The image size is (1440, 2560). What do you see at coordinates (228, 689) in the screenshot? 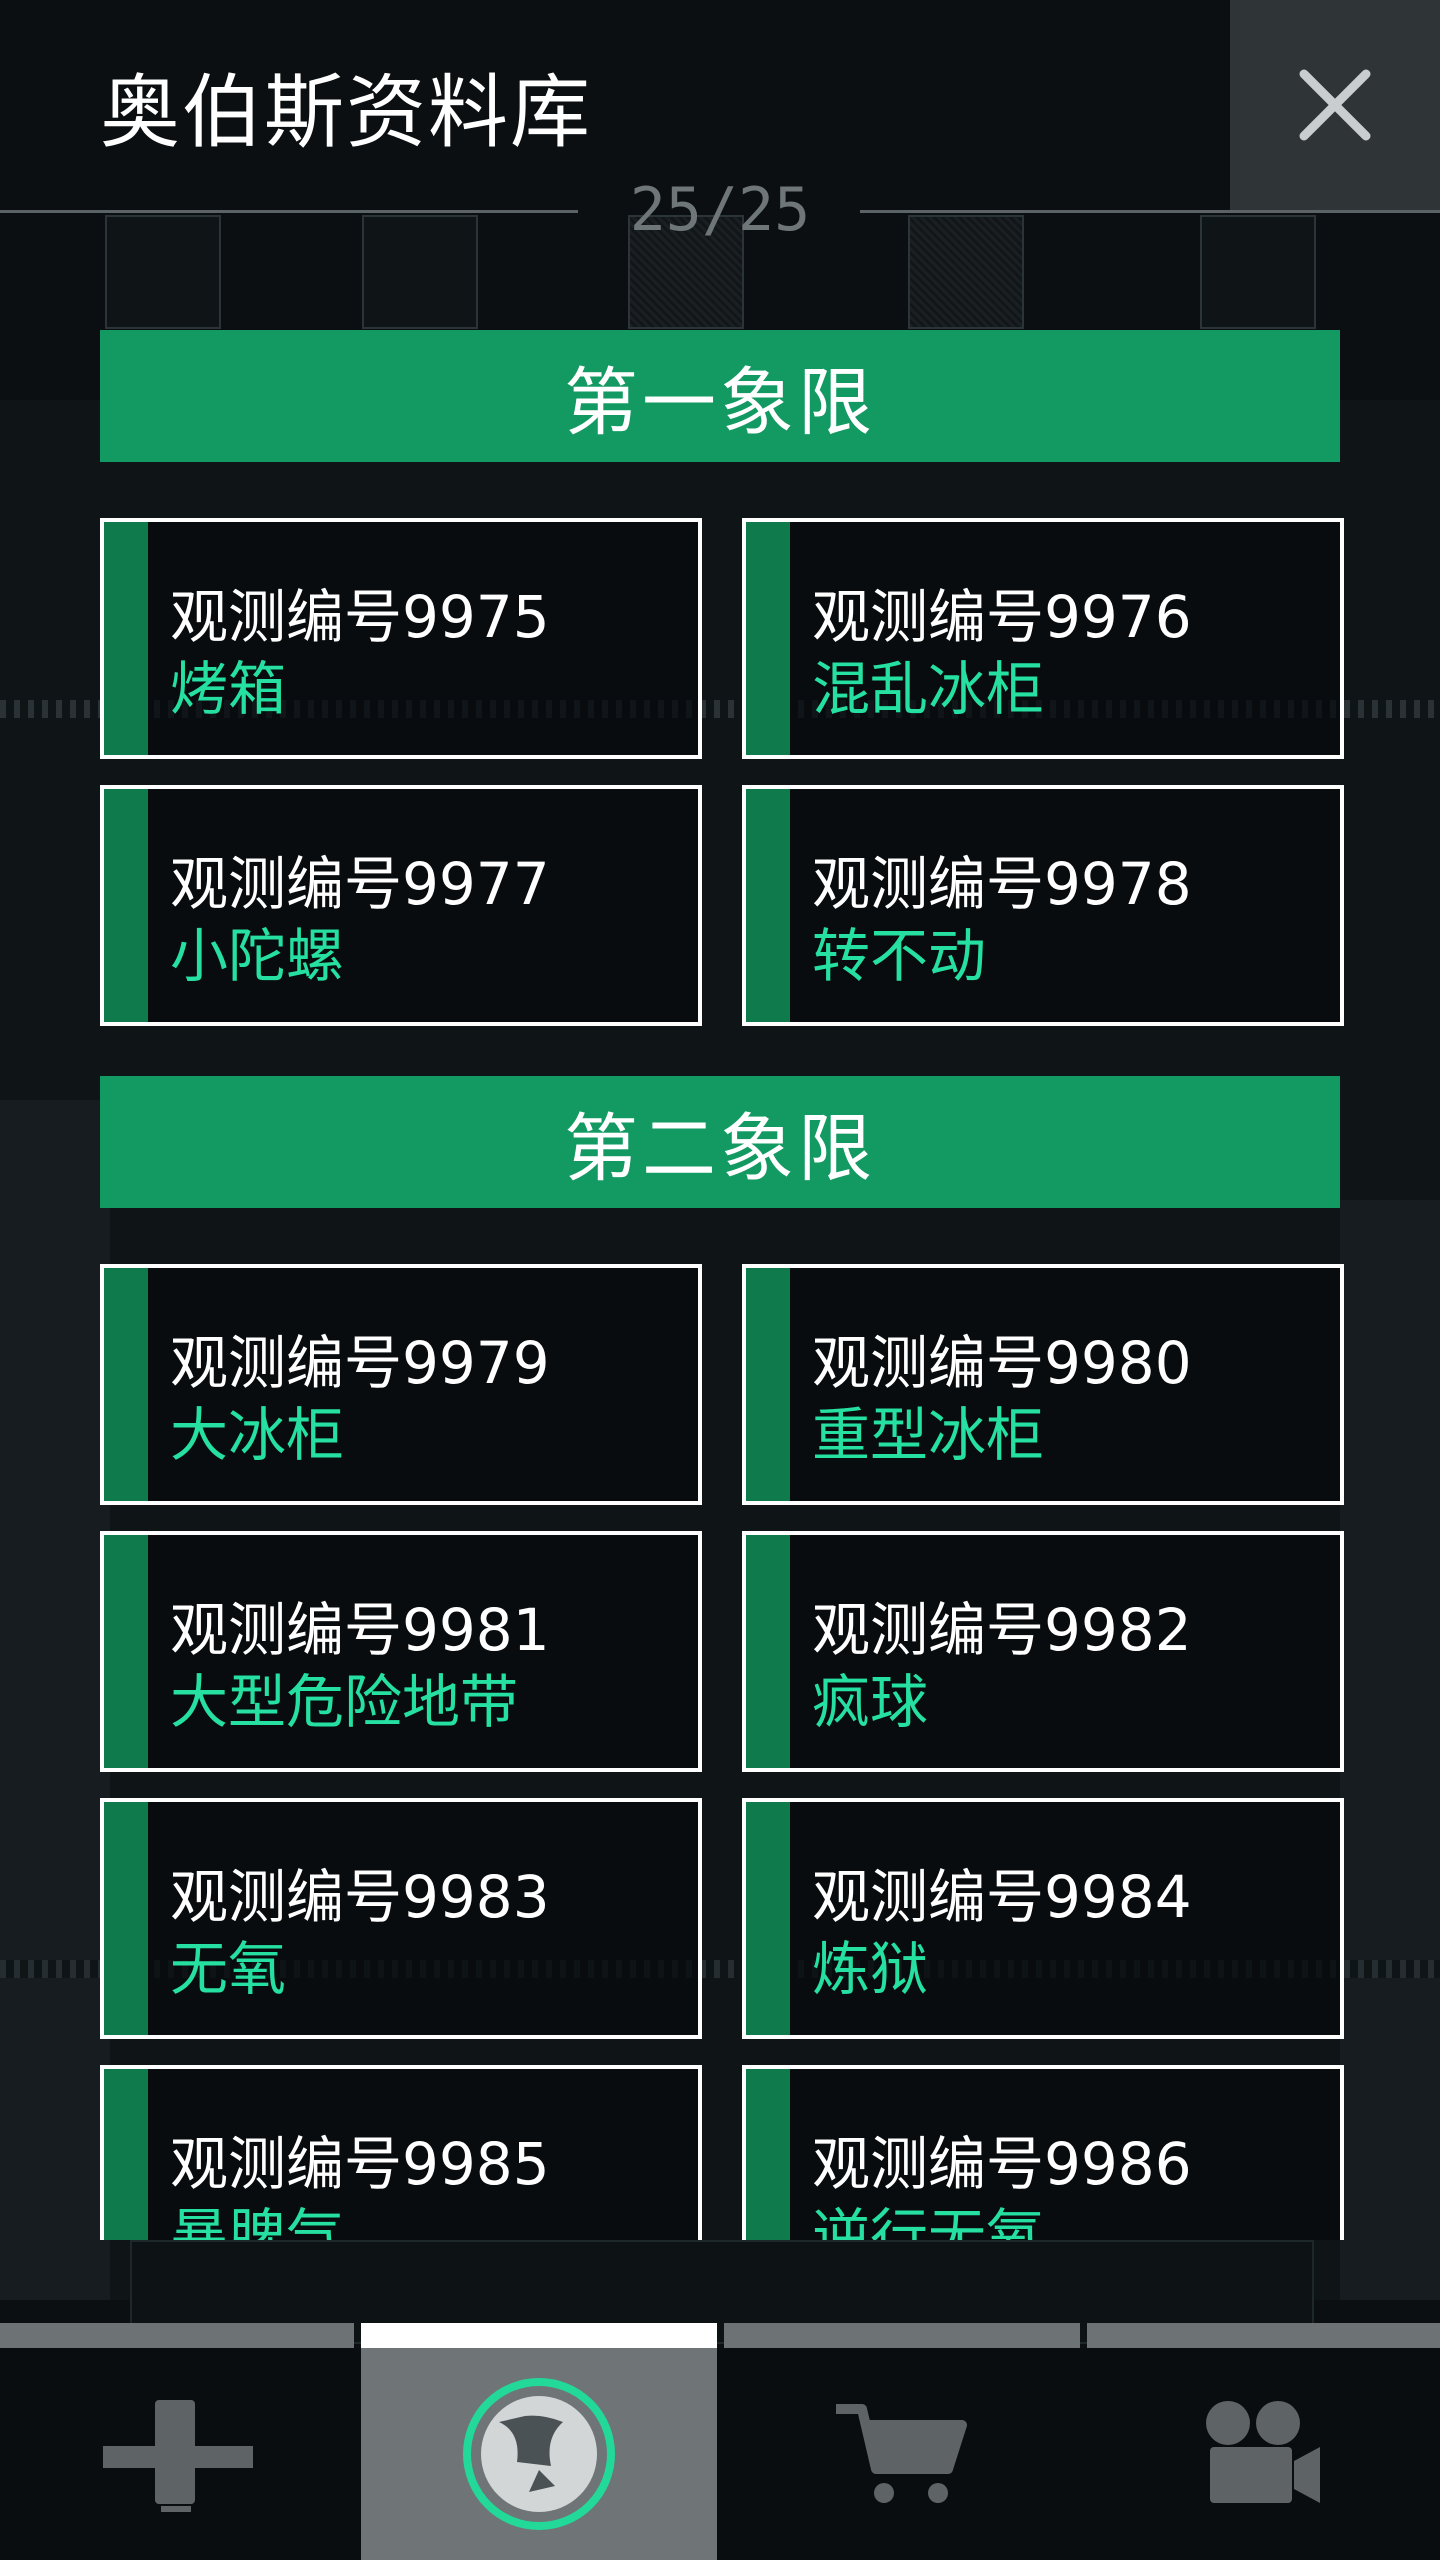
I see `entry-name: 烤箱` at bounding box center [228, 689].